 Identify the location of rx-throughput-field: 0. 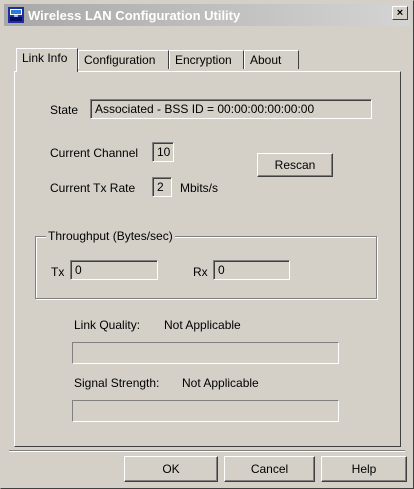
(251, 270).